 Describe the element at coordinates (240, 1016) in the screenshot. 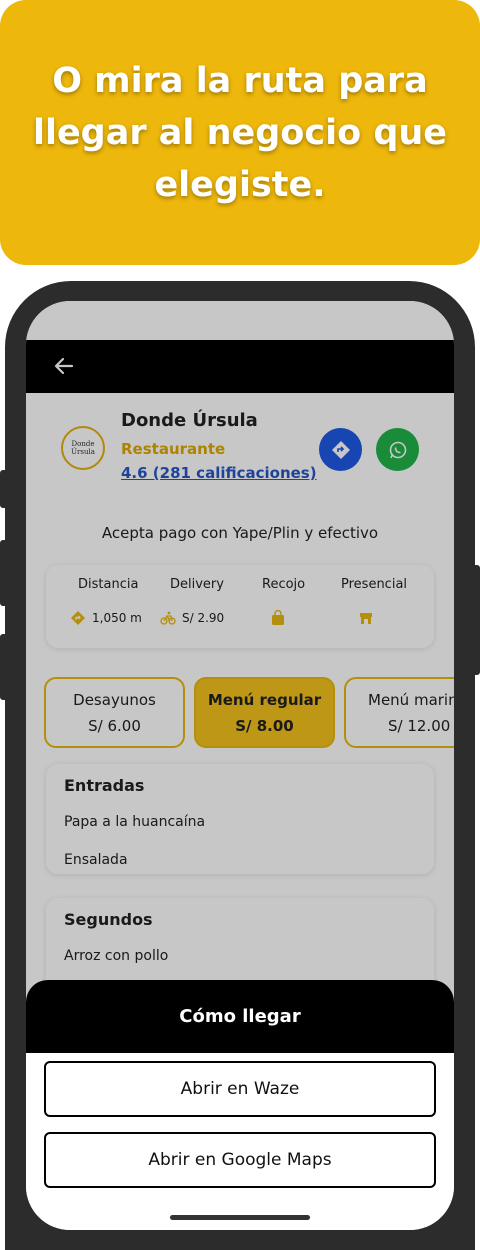

I see `sheet-title: Cómo llegar` at that location.